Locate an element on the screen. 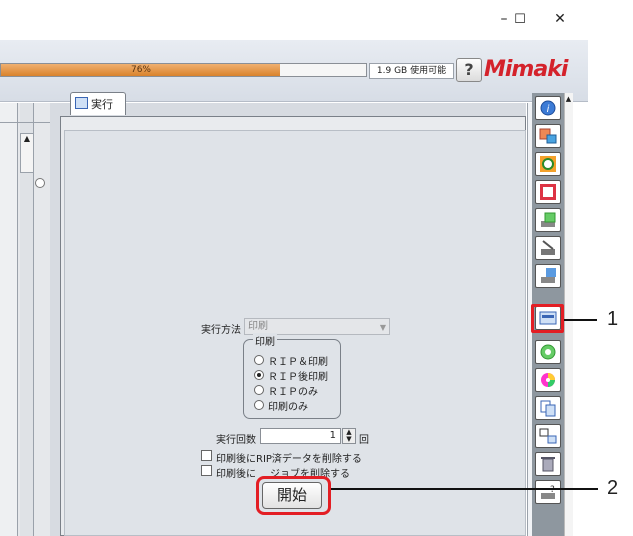  help-printer-icon: ? is located at coordinates (548, 492).